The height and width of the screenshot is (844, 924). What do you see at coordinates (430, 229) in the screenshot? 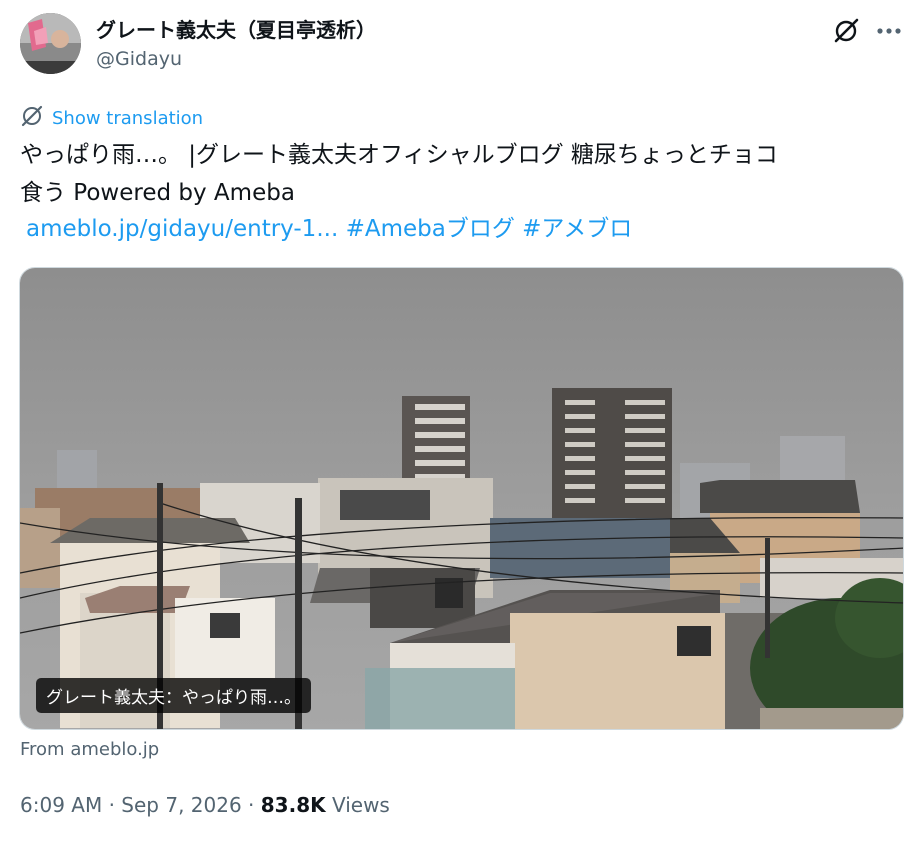
I see `hashtag-ameba-blog: #Amebaブログ` at bounding box center [430, 229].